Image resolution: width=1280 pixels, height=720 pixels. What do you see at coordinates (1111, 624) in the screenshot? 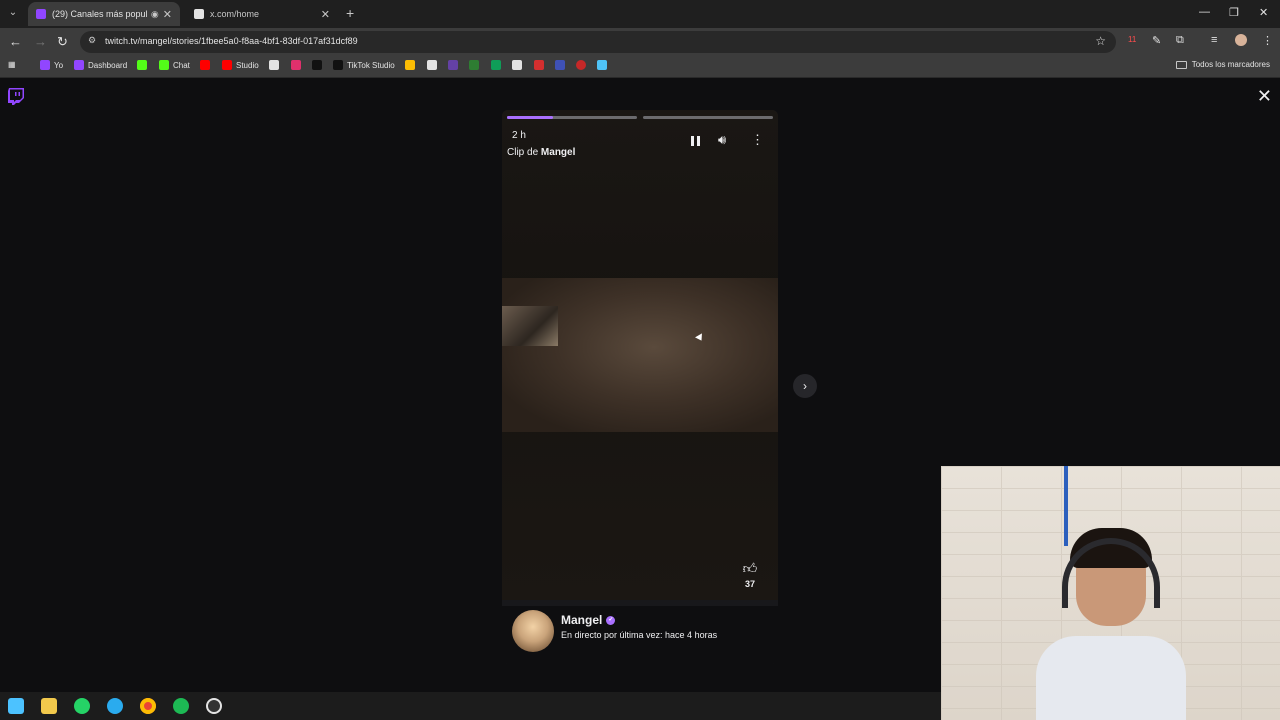
I see `streamer-webcam-person` at bounding box center [1111, 624].